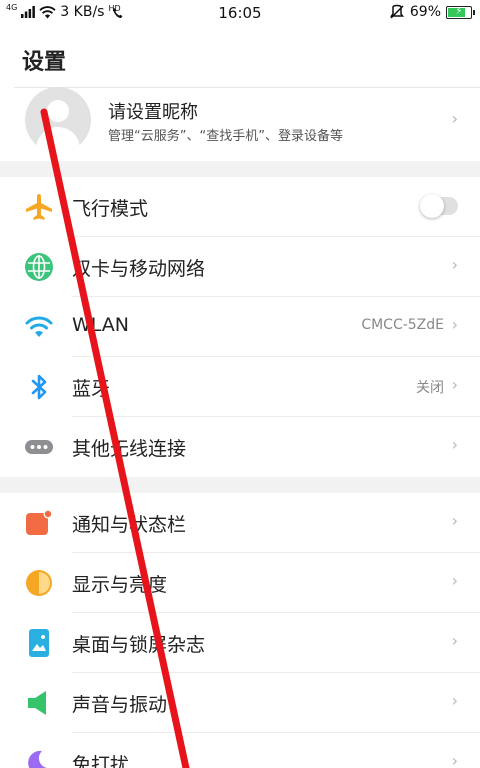 This screenshot has height=768, width=480. Describe the element at coordinates (120, 705) in the screenshot. I see `sound-label: 声音与振动` at that location.